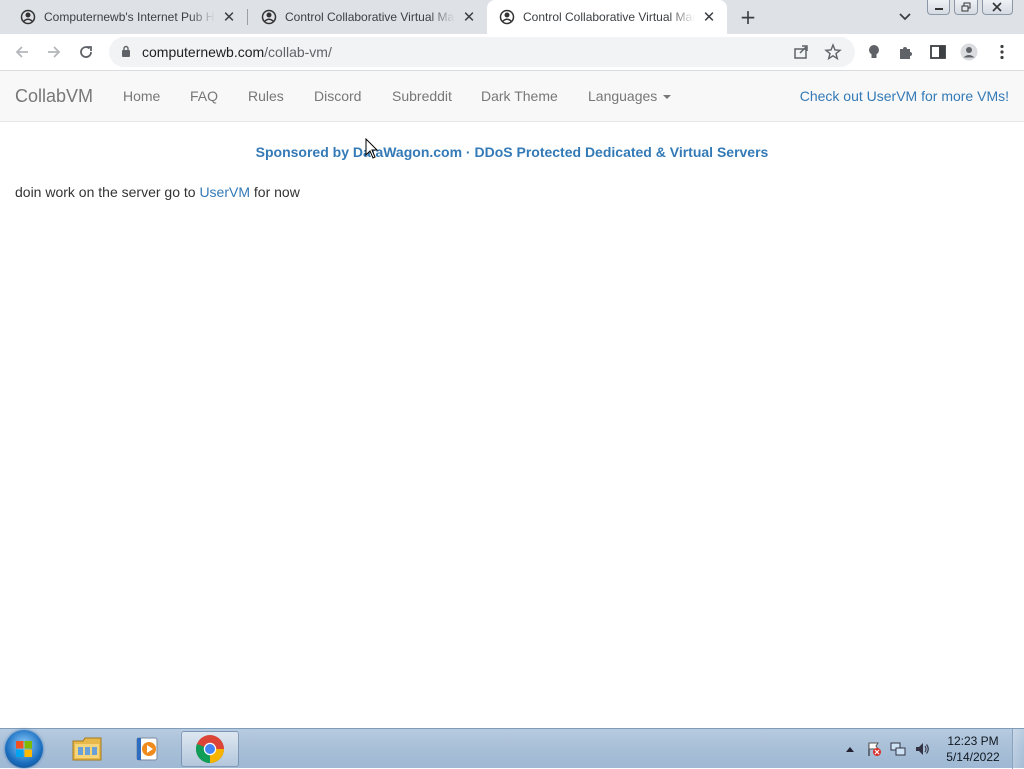  Describe the element at coordinates (129, 17) in the screenshot. I see `tab-title: Computernewb's Internet Pub Hub` at that location.